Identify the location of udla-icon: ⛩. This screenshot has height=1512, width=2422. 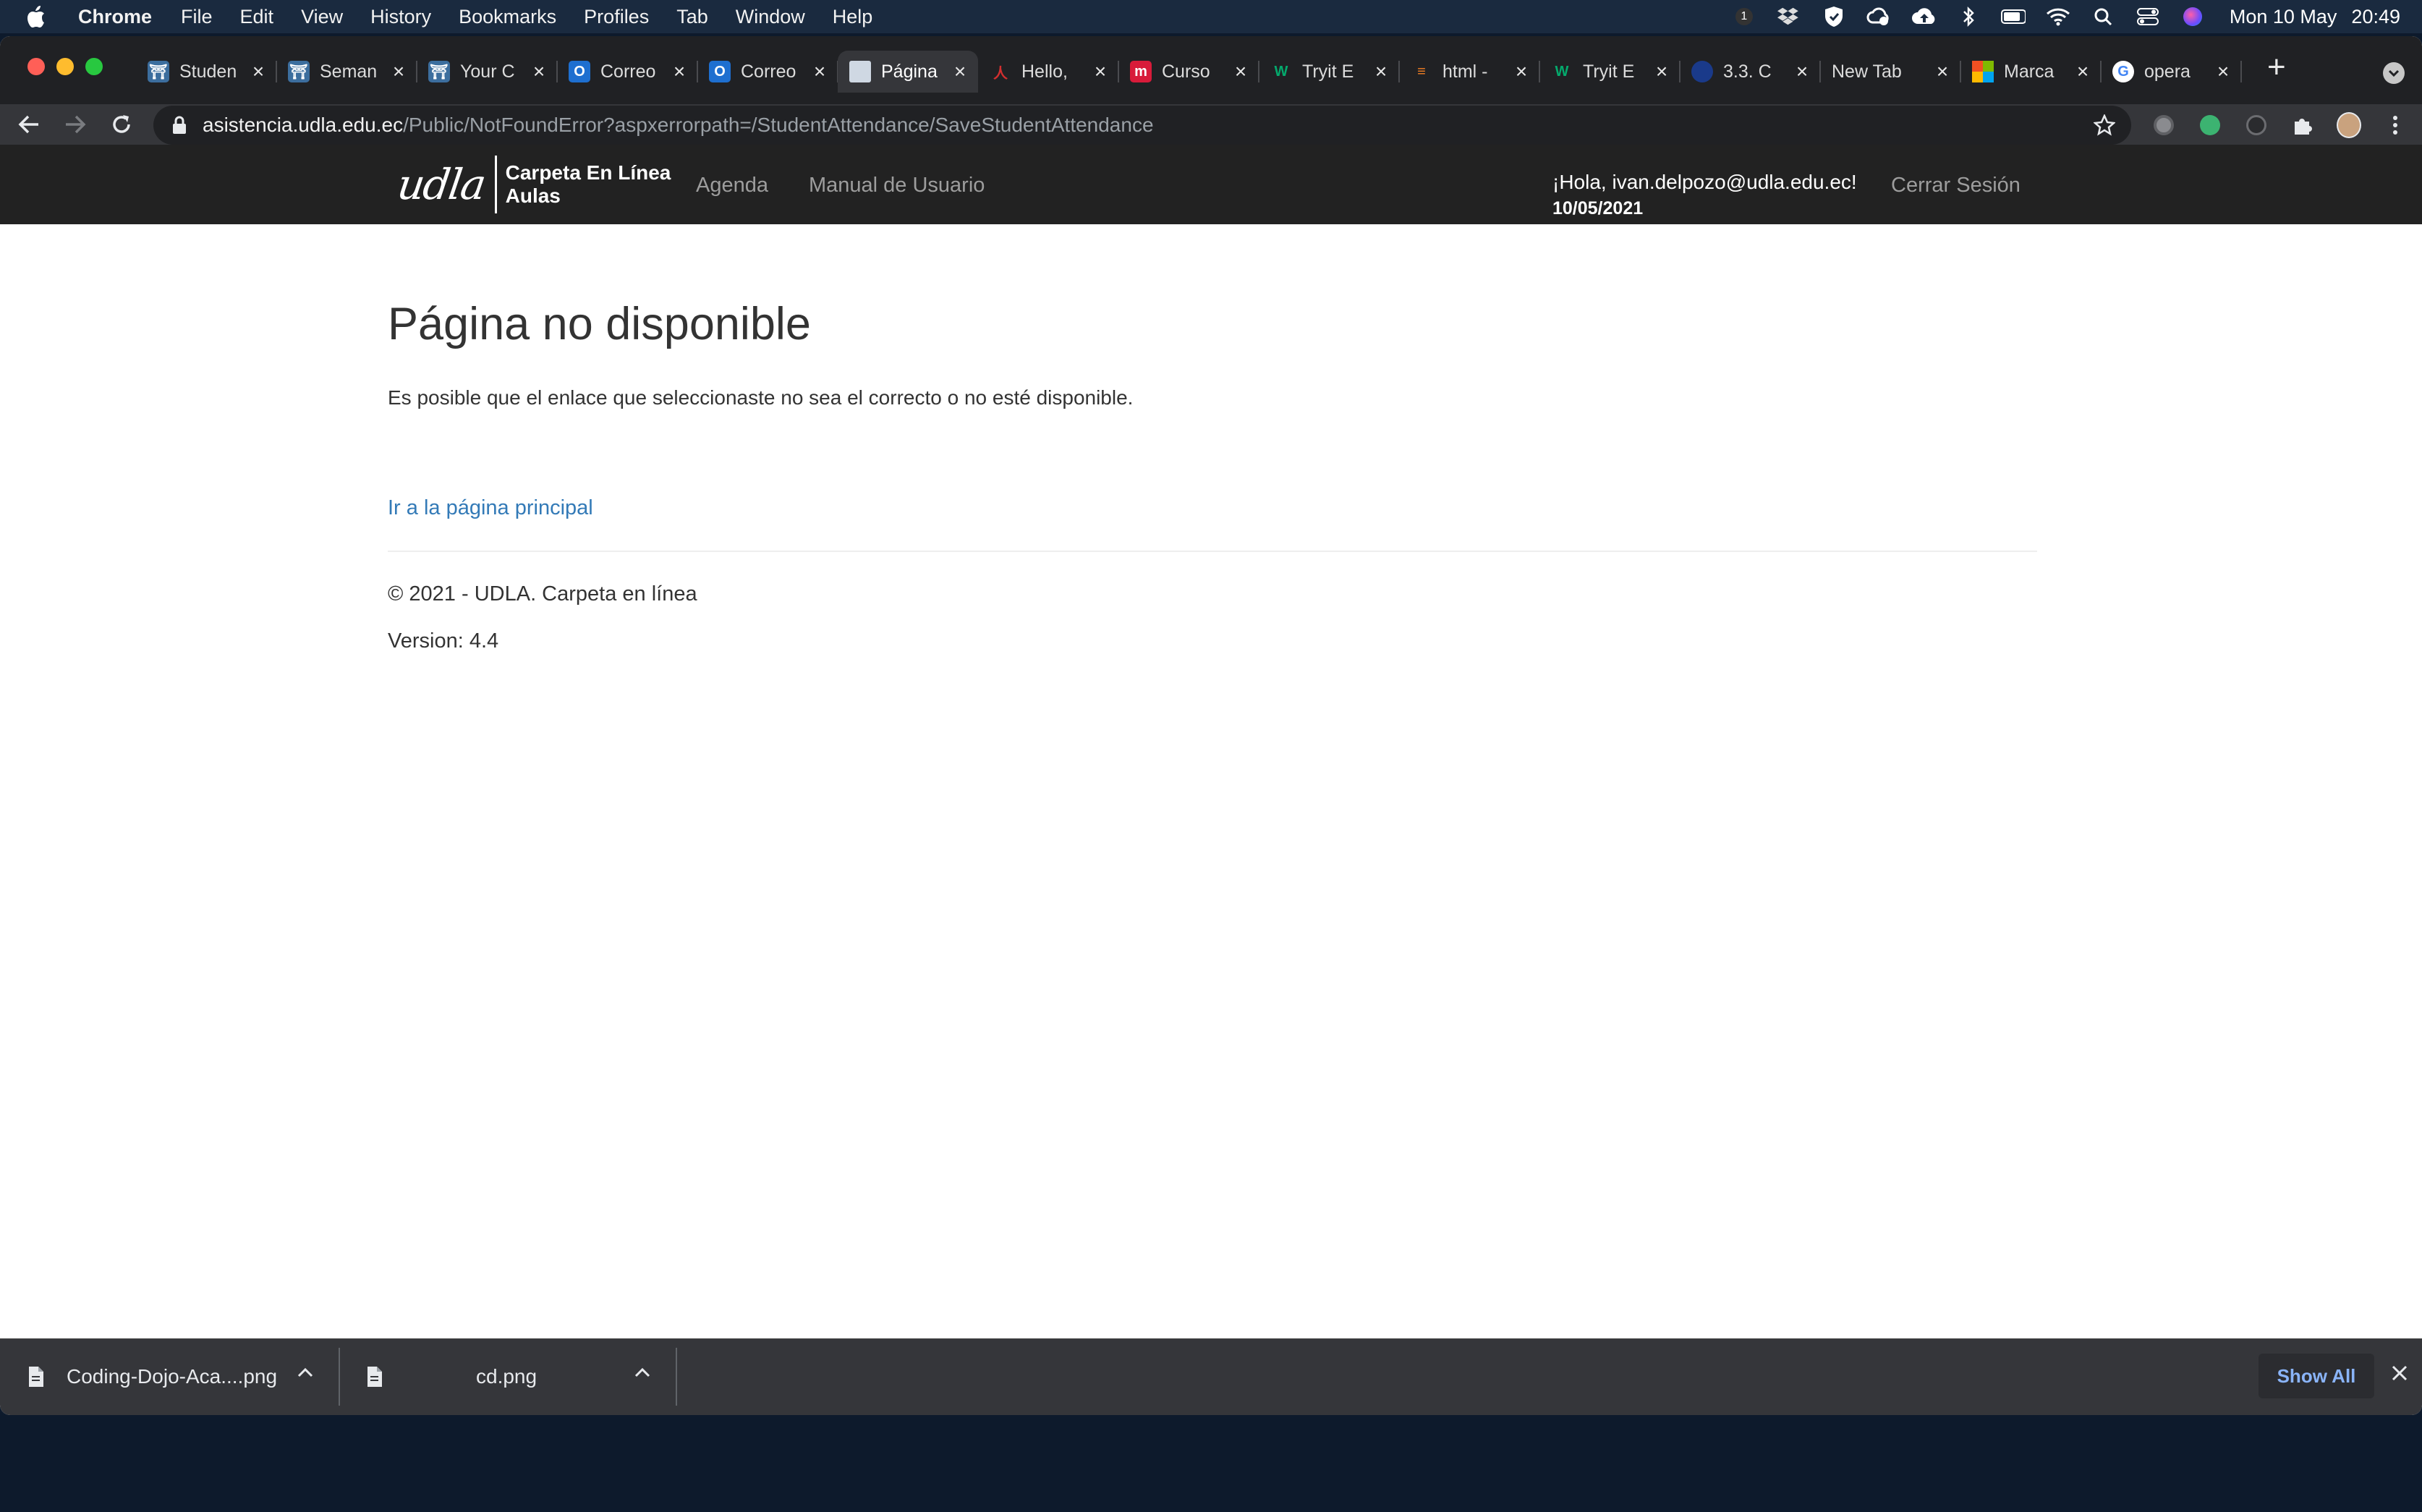
(299, 71).